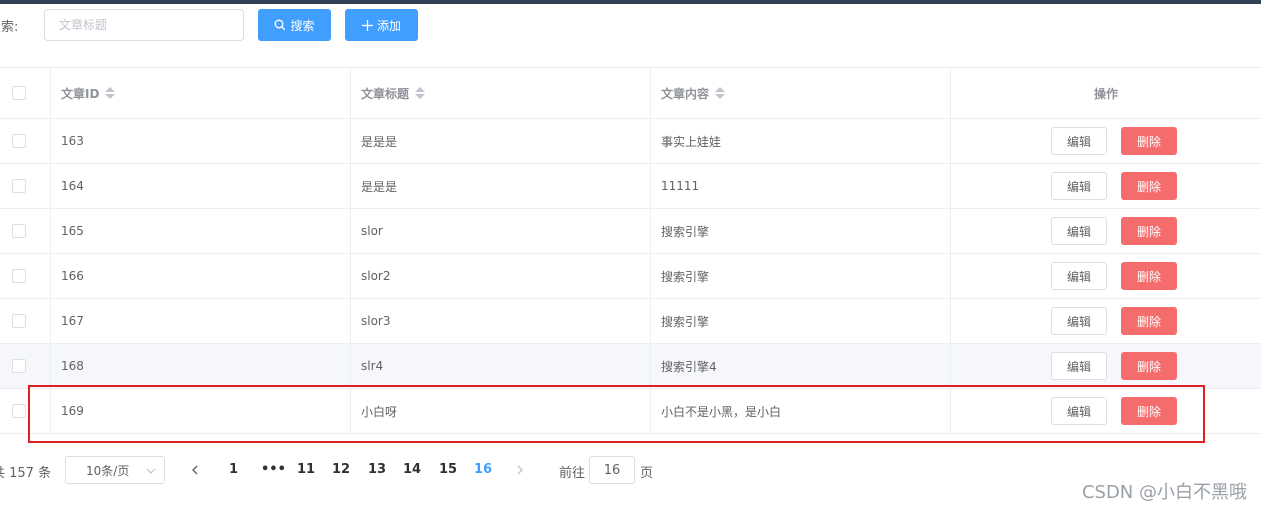  What do you see at coordinates (377, 469) in the screenshot?
I see `page-13: 13` at bounding box center [377, 469].